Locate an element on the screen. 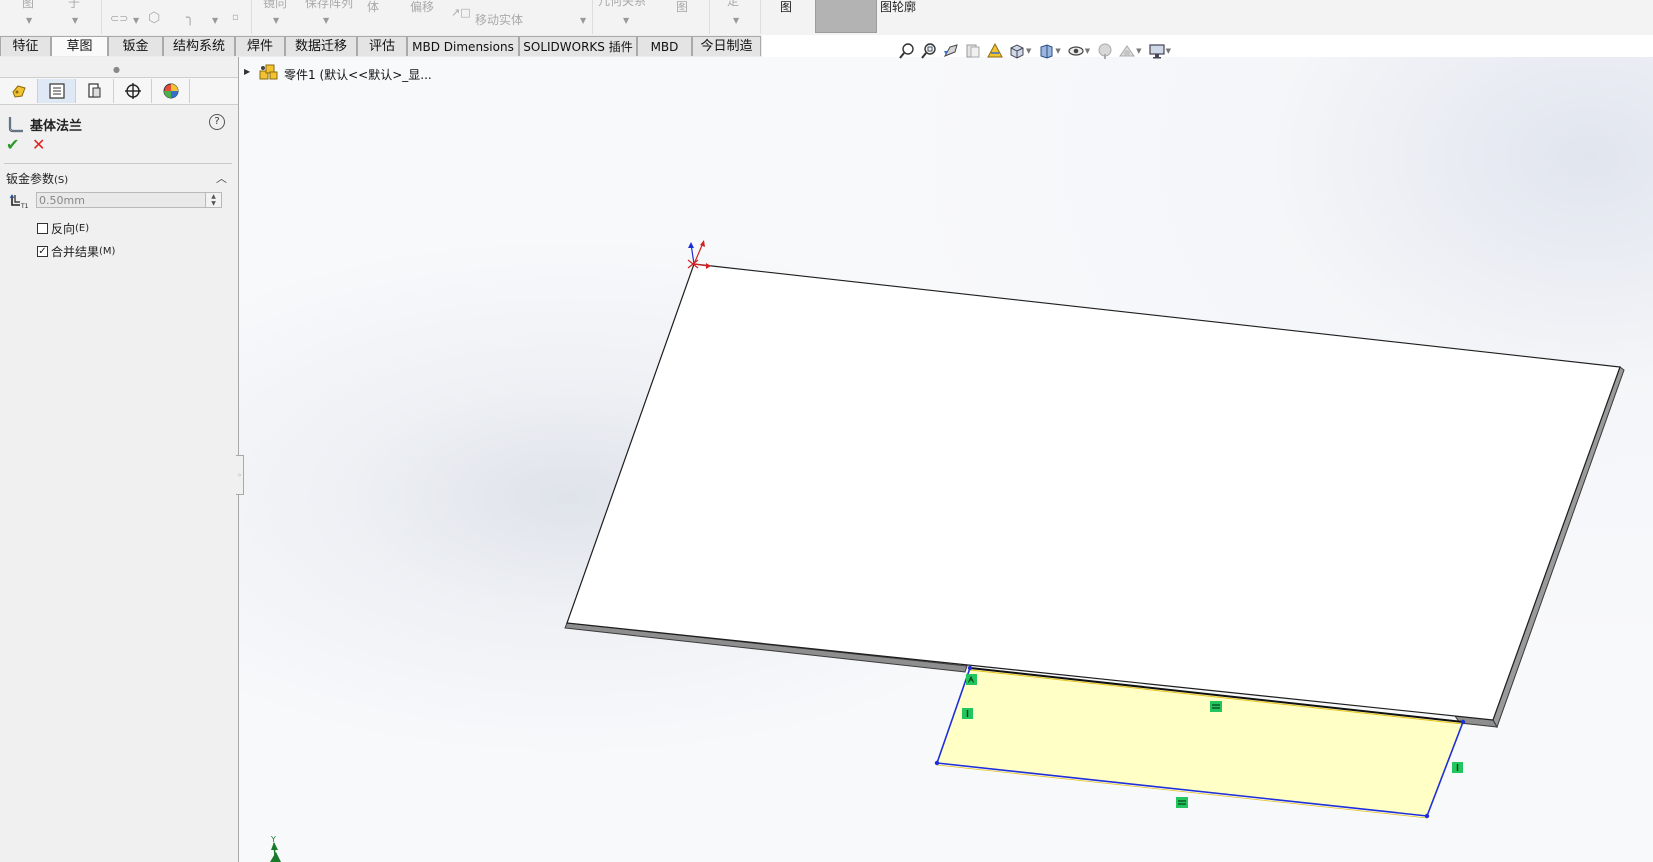 Image resolution: width=1653 pixels, height=862 pixels. hide-show-icon is located at coordinates (1076, 51).